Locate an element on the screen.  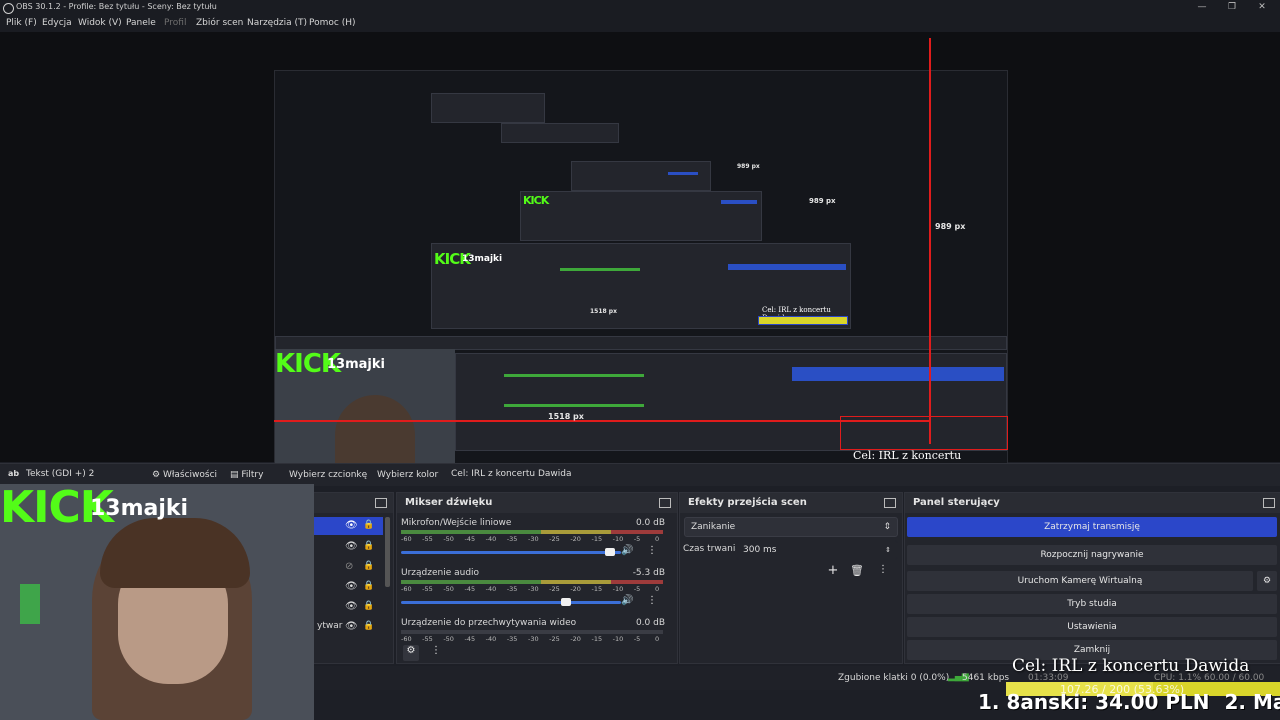
menu-scene-collection: Zbiór scen is located at coordinates (219, 23).